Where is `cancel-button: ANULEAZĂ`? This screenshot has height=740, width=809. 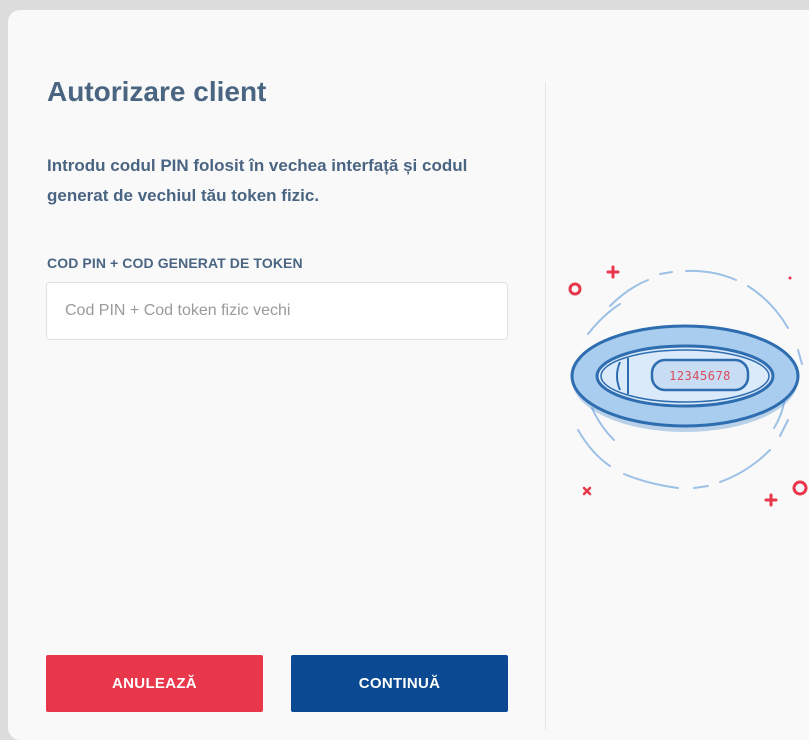
cancel-button: ANULEAZĂ is located at coordinates (154, 683).